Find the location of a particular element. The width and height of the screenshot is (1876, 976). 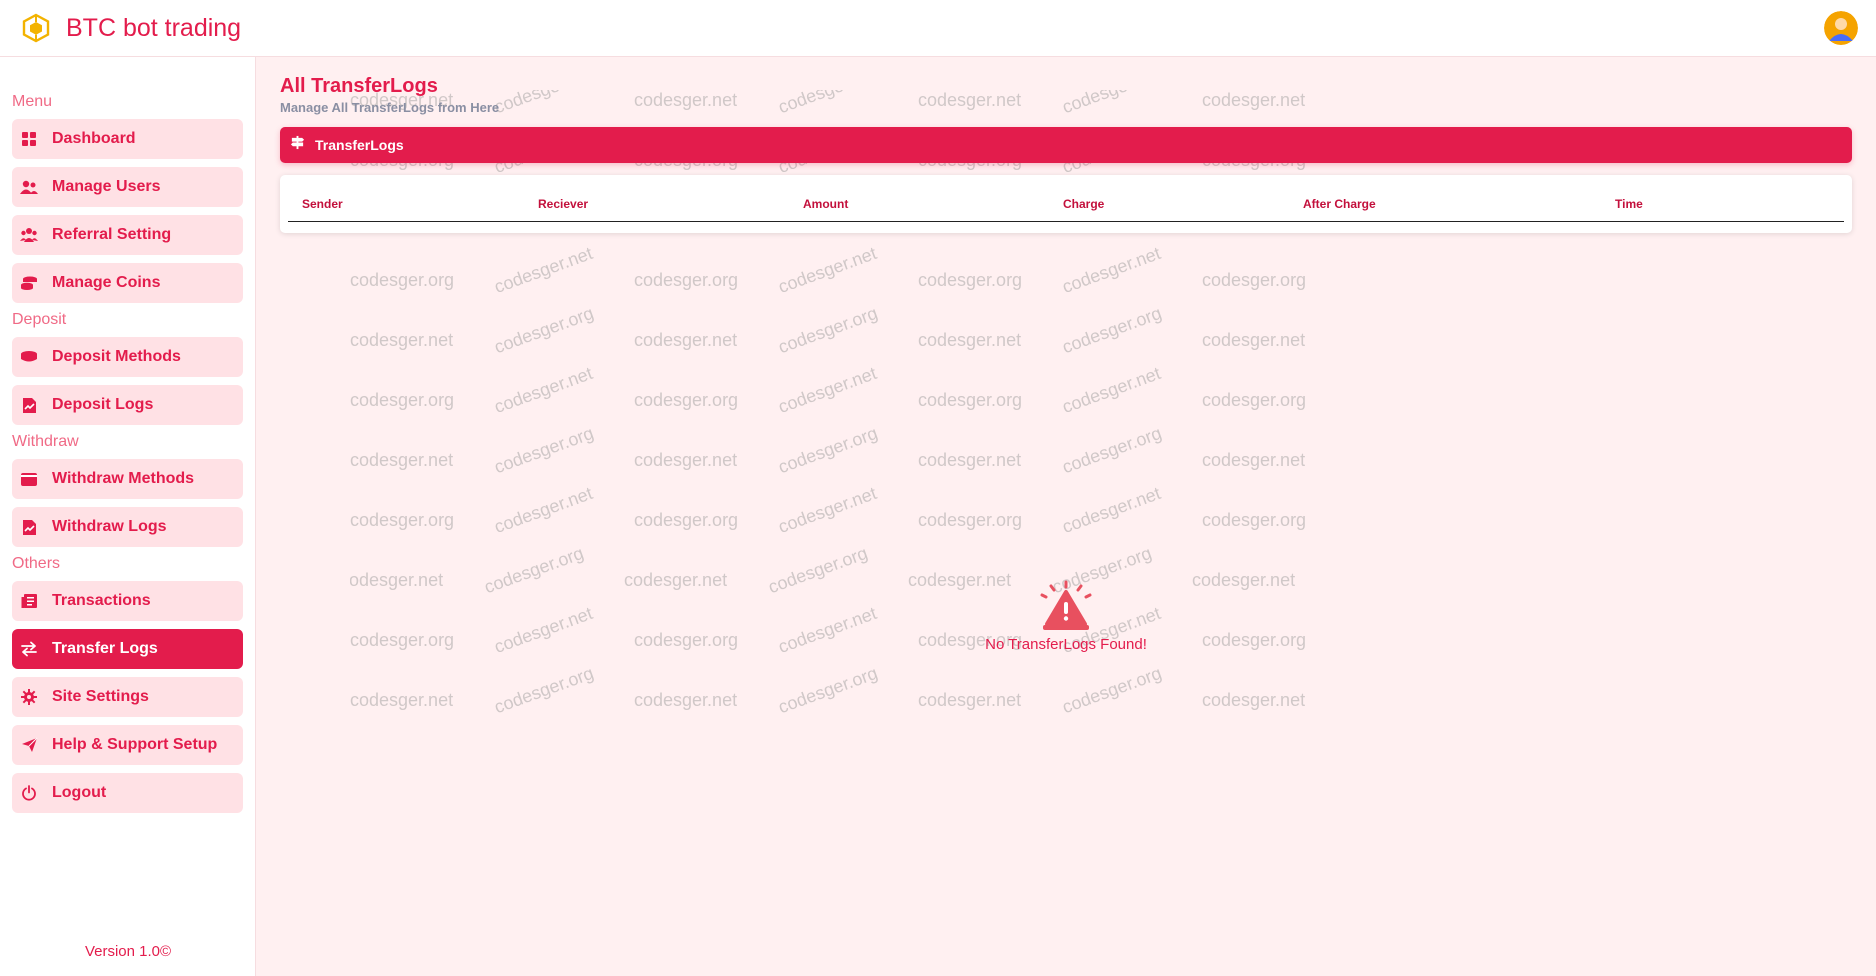

sidebar-item-help-and-support-setup: Help & Support Setup is located at coordinates (127, 745).